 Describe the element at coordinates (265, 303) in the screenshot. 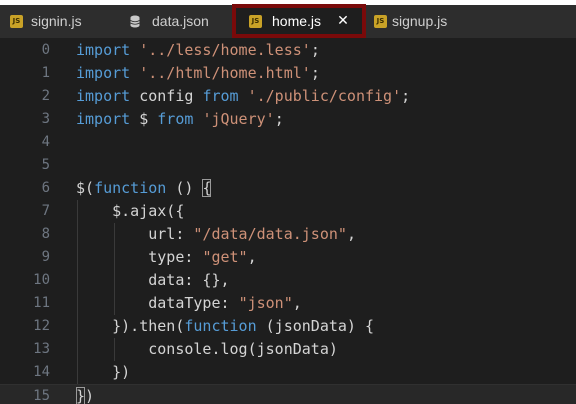

I see `string-token: "json"` at that location.